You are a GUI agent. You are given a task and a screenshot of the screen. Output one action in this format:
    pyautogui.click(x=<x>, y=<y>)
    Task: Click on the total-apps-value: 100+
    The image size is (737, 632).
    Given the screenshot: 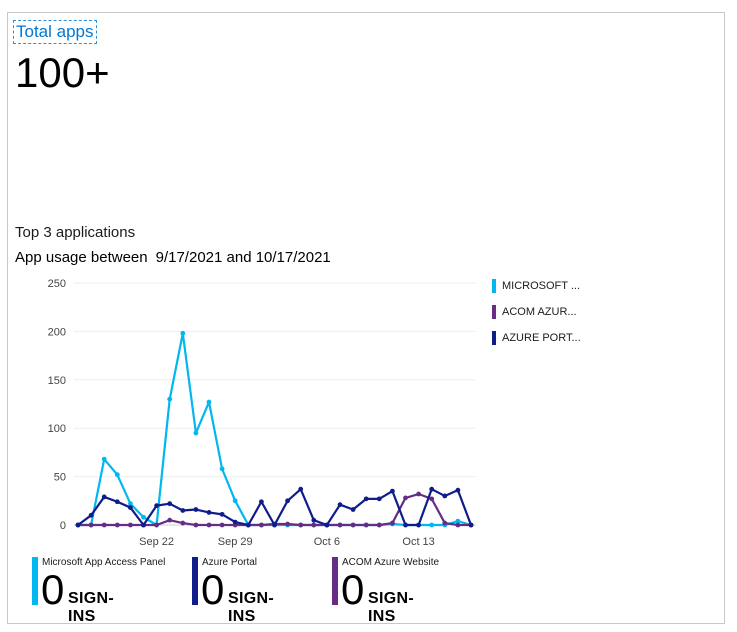 What is the action you would take?
    pyautogui.click(x=62, y=72)
    